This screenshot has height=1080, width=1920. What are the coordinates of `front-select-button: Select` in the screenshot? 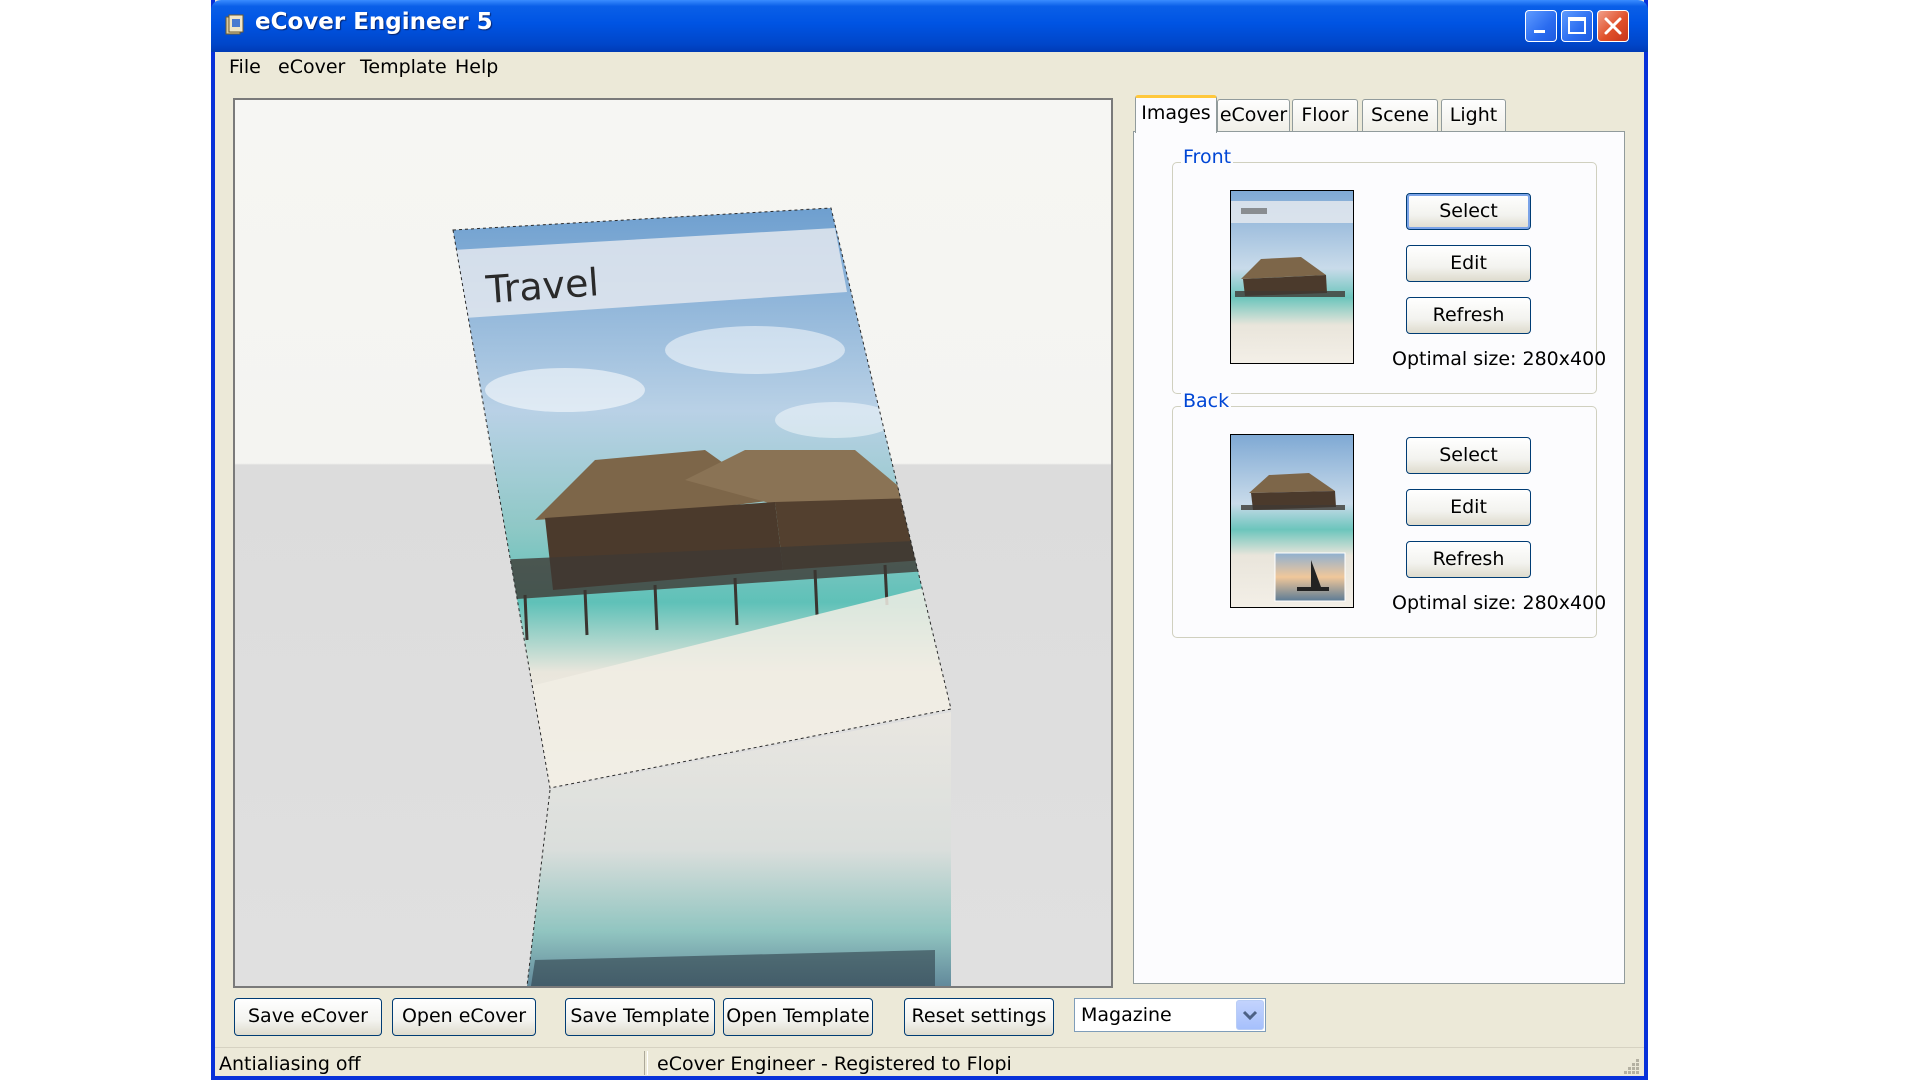 It's located at (1468, 211).